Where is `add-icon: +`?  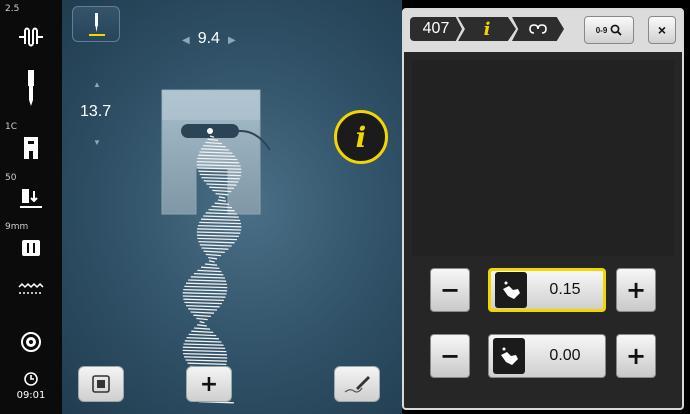 add-icon: + is located at coordinates (209, 384).